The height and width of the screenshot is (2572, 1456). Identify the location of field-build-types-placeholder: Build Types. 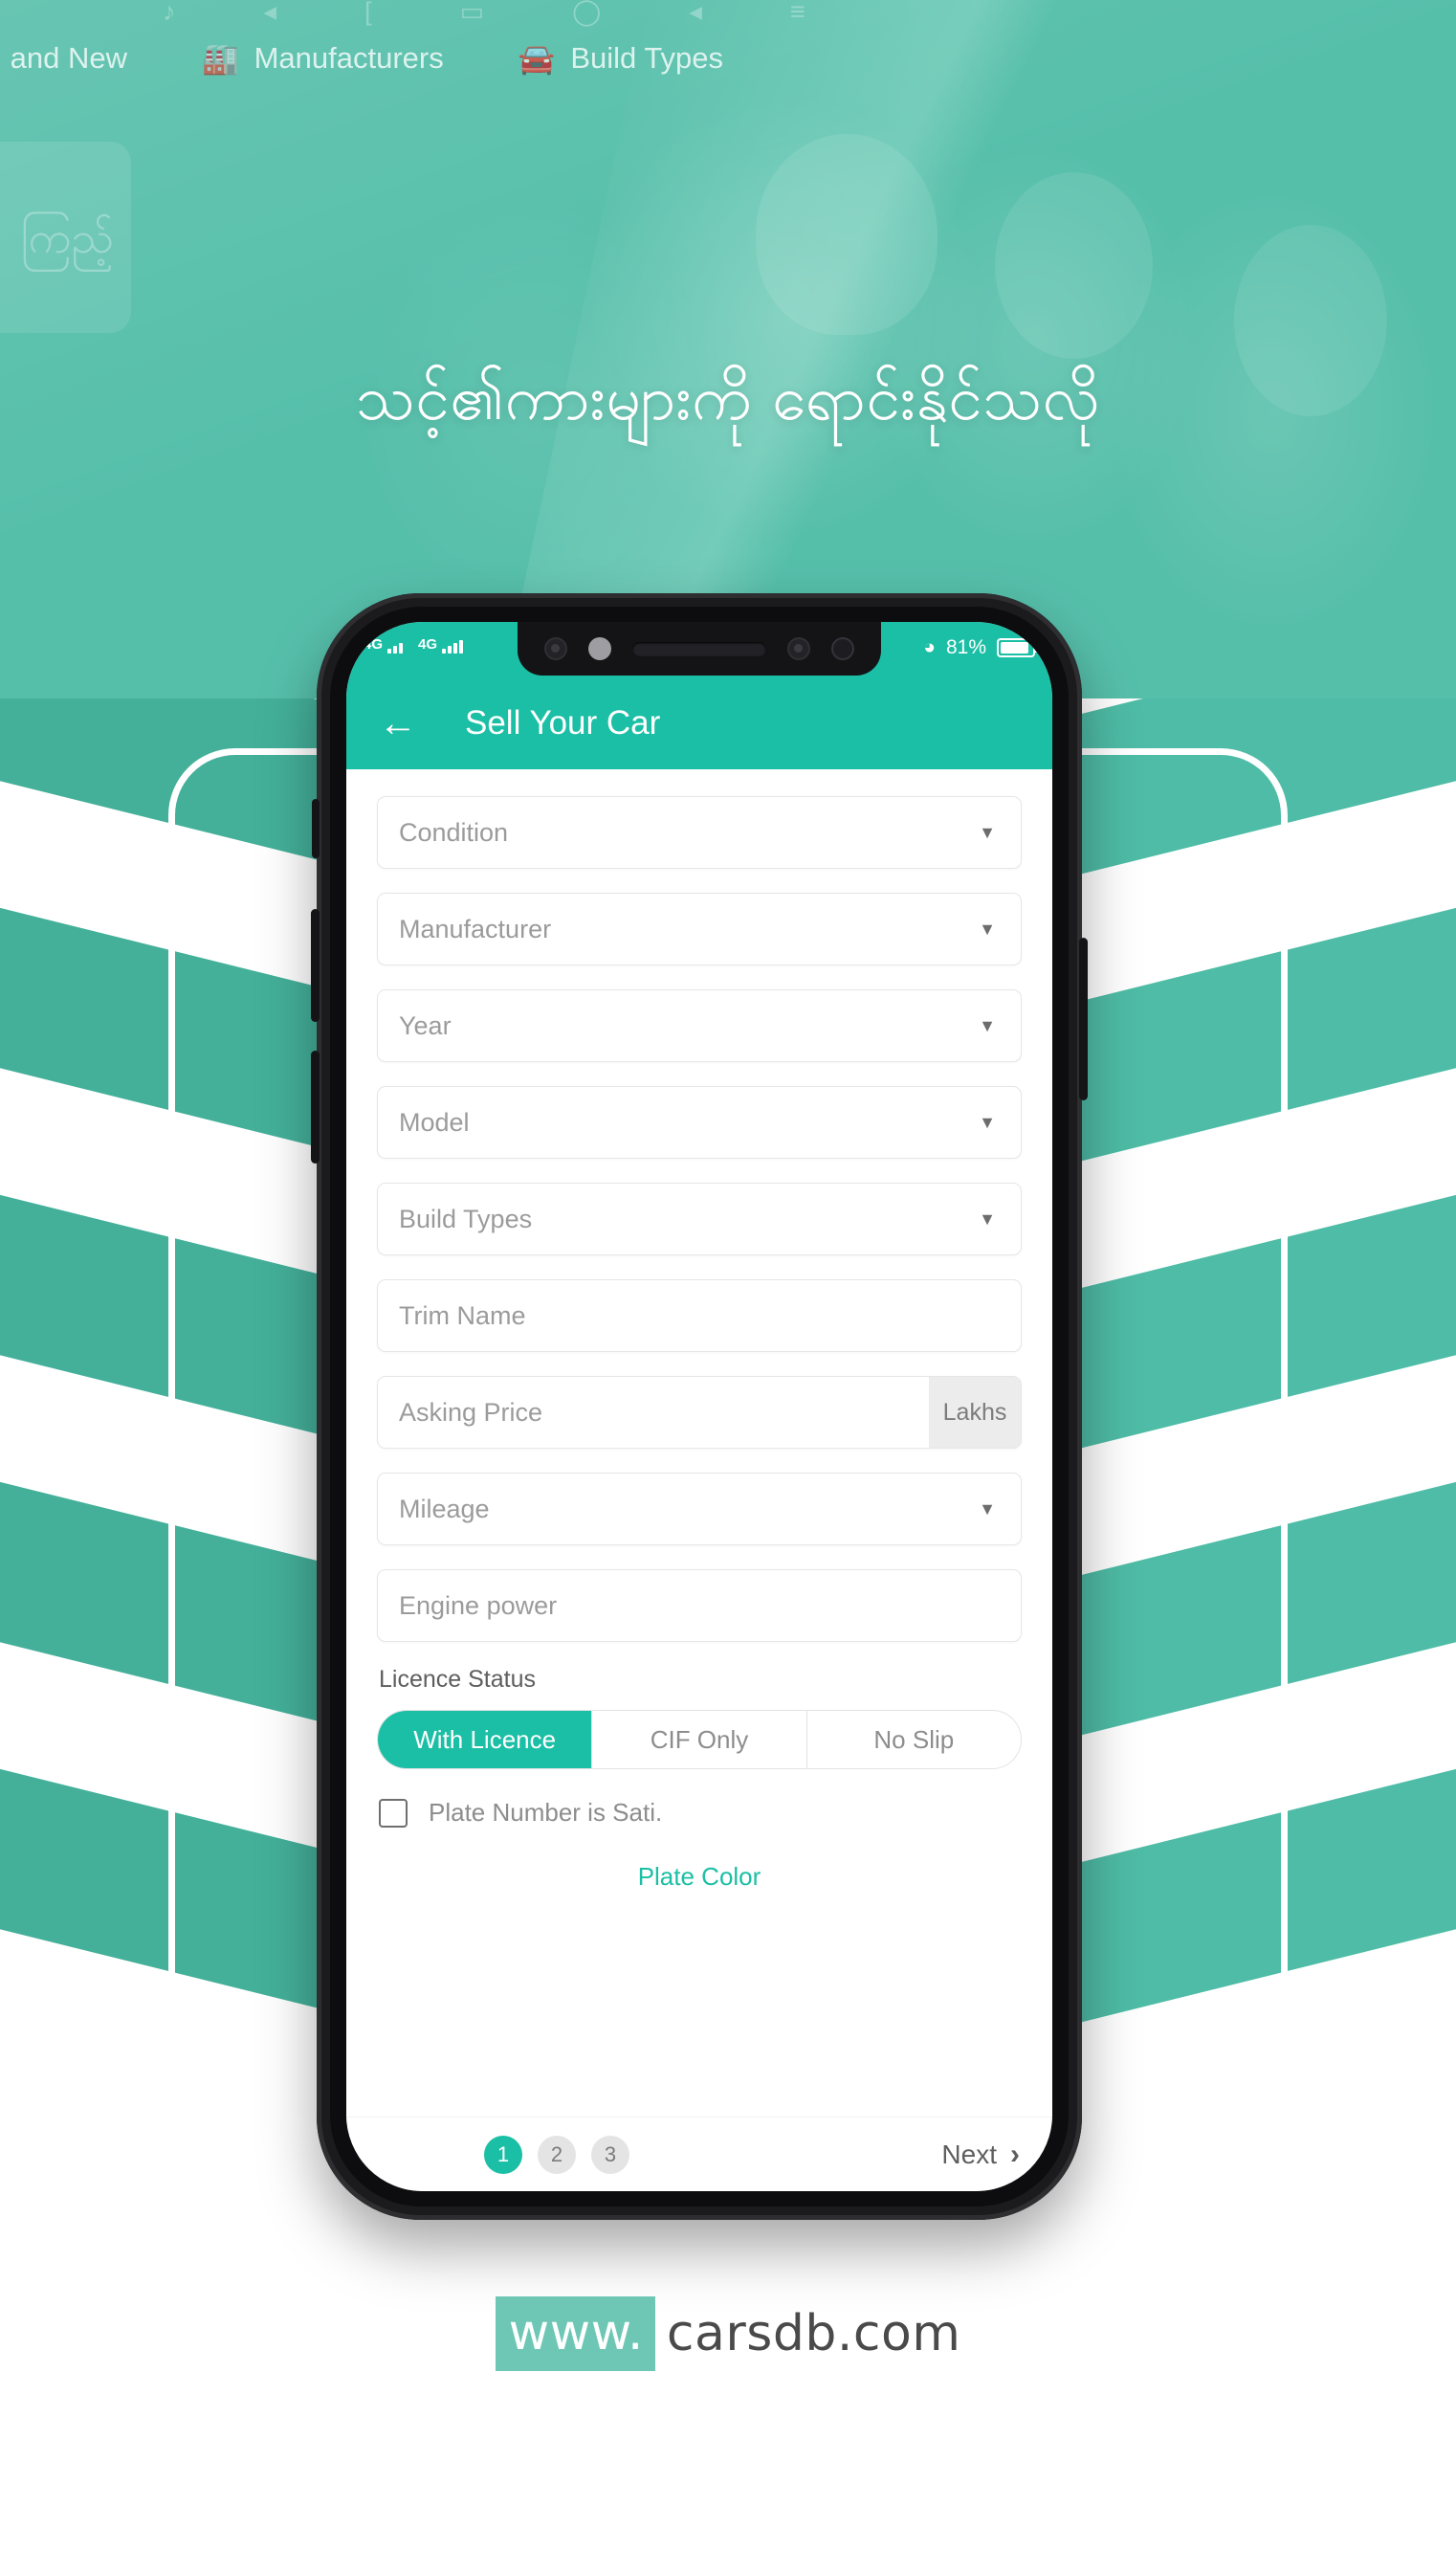
(466, 1218).